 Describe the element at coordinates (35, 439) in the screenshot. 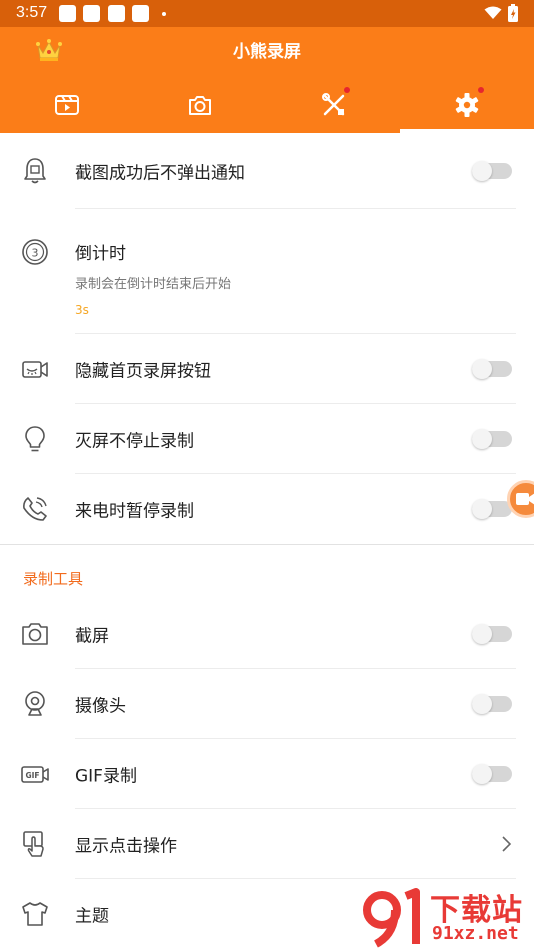

I see `lightbulb-icon` at that location.